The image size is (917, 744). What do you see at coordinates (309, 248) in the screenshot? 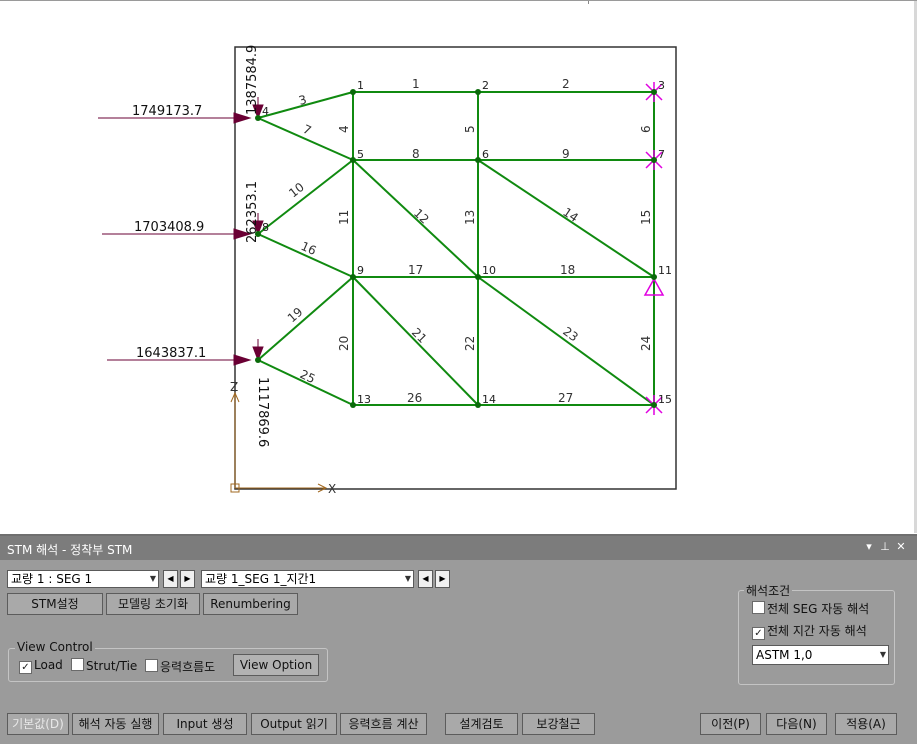
I see `member-label: 16` at bounding box center [309, 248].